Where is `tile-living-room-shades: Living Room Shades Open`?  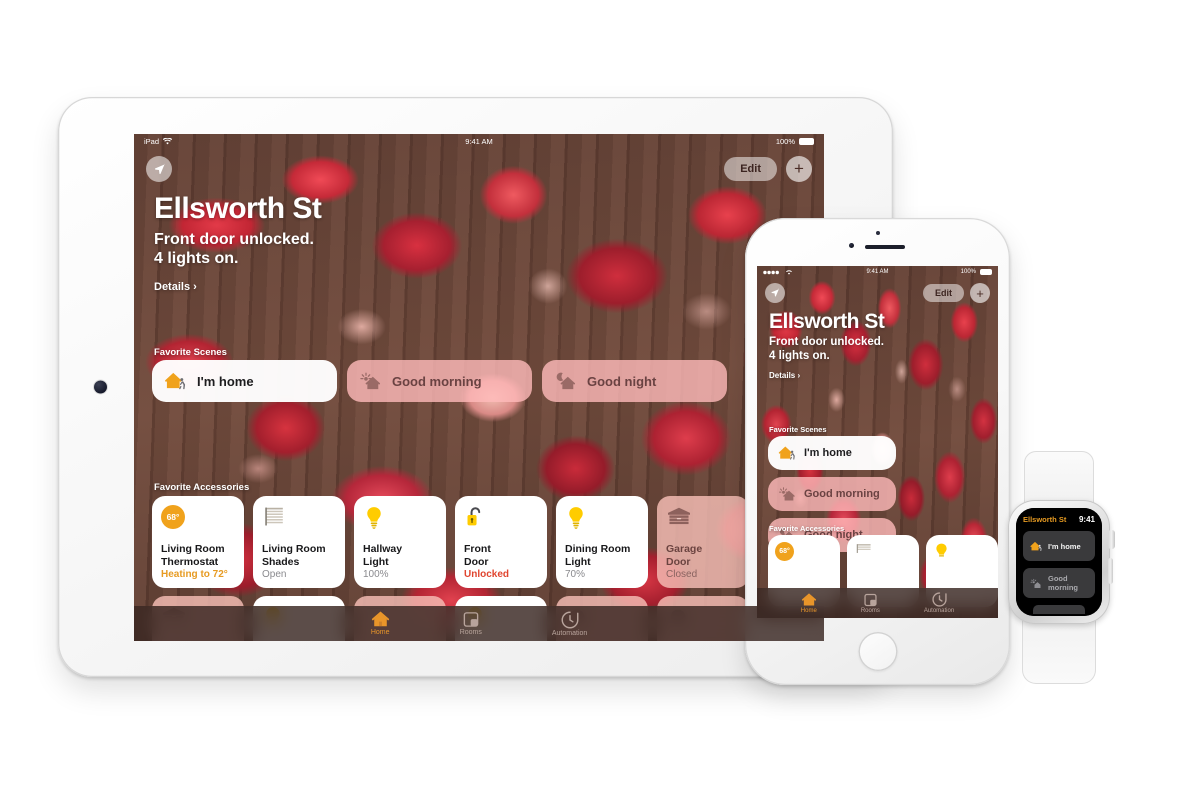
tile-living-room-shades: Living Room Shades Open is located at coordinates (299, 542).